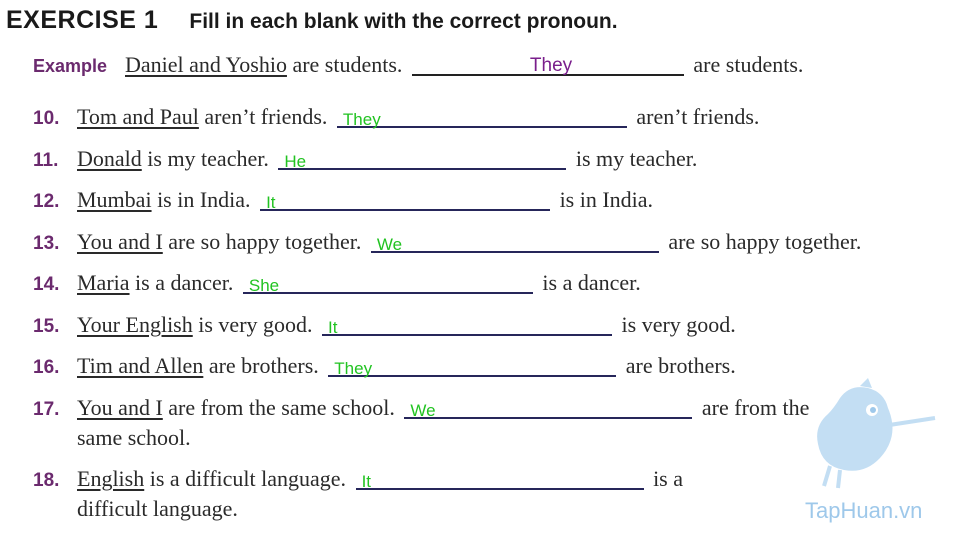  What do you see at coordinates (422, 158) in the screenshot?
I see `answer-blank: He` at bounding box center [422, 158].